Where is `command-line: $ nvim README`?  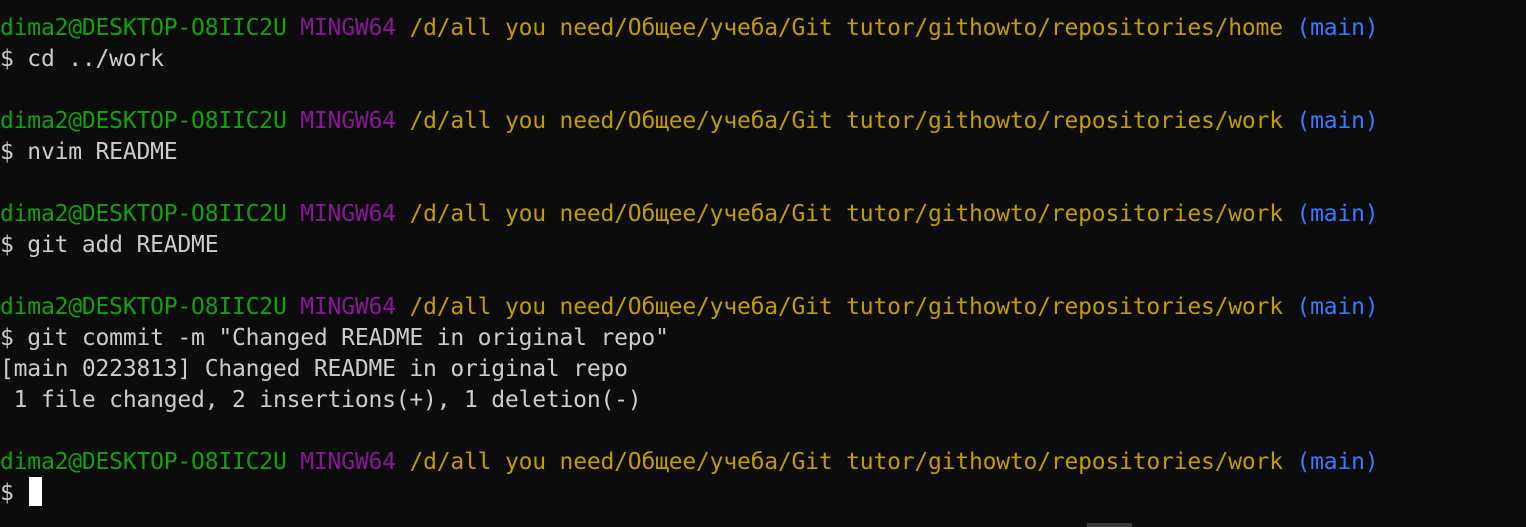 command-line: $ nvim README is located at coordinates (89, 152).